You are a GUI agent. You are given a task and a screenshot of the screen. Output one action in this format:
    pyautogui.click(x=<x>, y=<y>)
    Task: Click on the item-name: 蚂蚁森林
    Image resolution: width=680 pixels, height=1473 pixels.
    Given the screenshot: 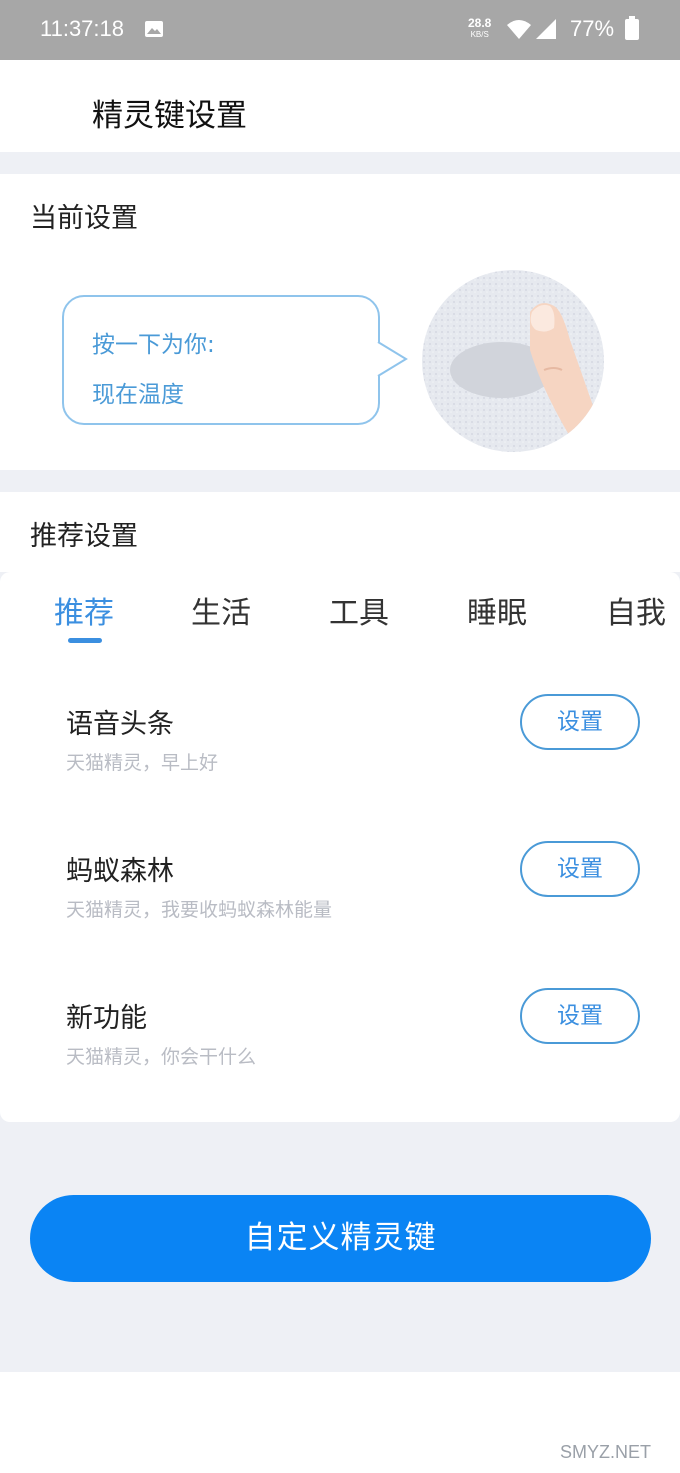 What is the action you would take?
    pyautogui.click(x=120, y=871)
    